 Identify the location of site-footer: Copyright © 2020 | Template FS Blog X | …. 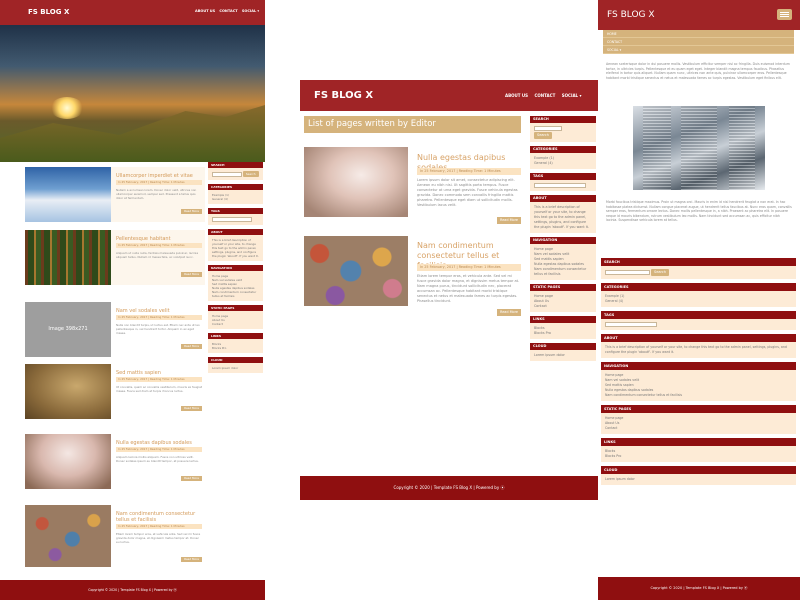
(699, 588).